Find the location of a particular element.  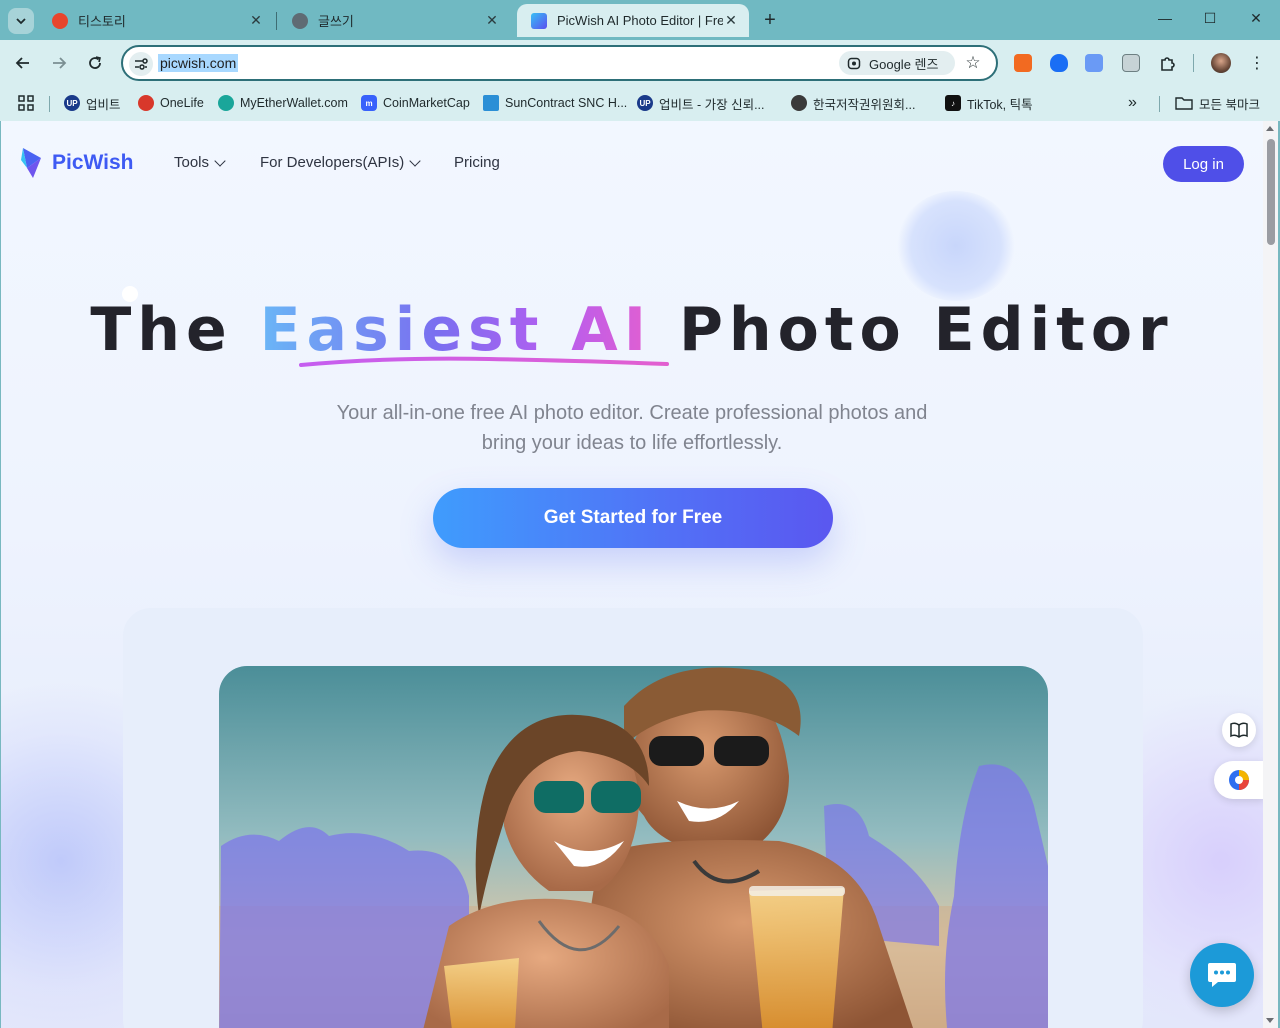

toolbar-divider is located at coordinates (1193, 63).